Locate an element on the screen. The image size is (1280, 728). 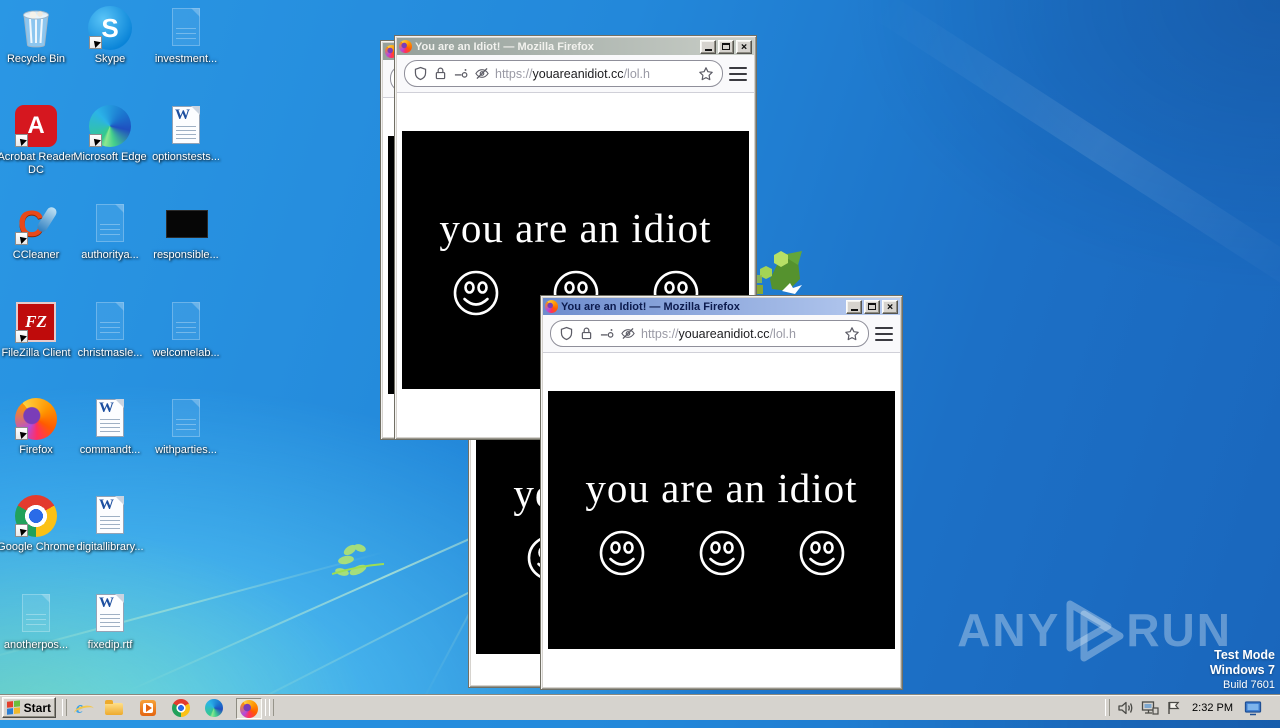
windows-flag-icon is located at coordinates (14, 707).